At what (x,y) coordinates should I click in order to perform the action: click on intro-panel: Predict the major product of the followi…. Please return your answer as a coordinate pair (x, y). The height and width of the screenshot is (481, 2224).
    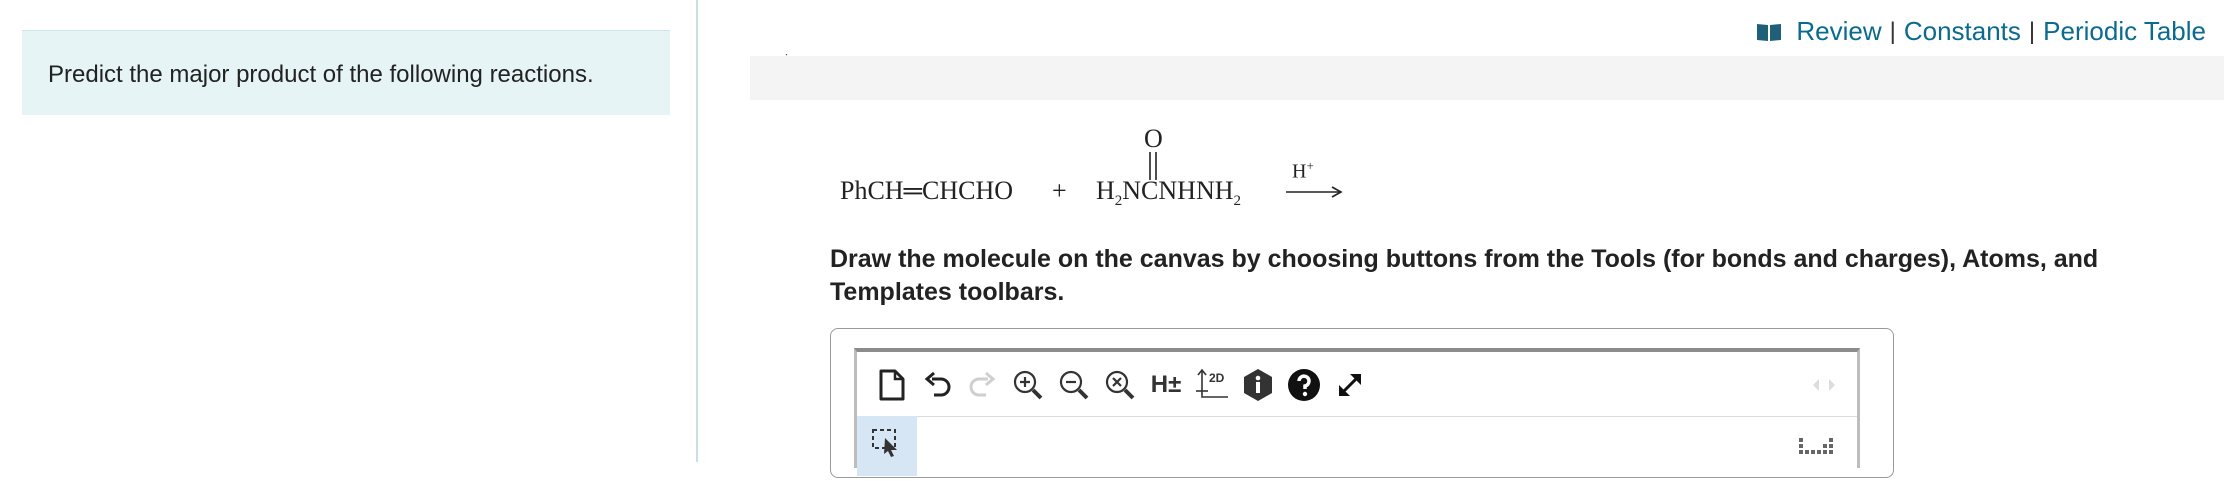
    Looking at the image, I should click on (346, 72).